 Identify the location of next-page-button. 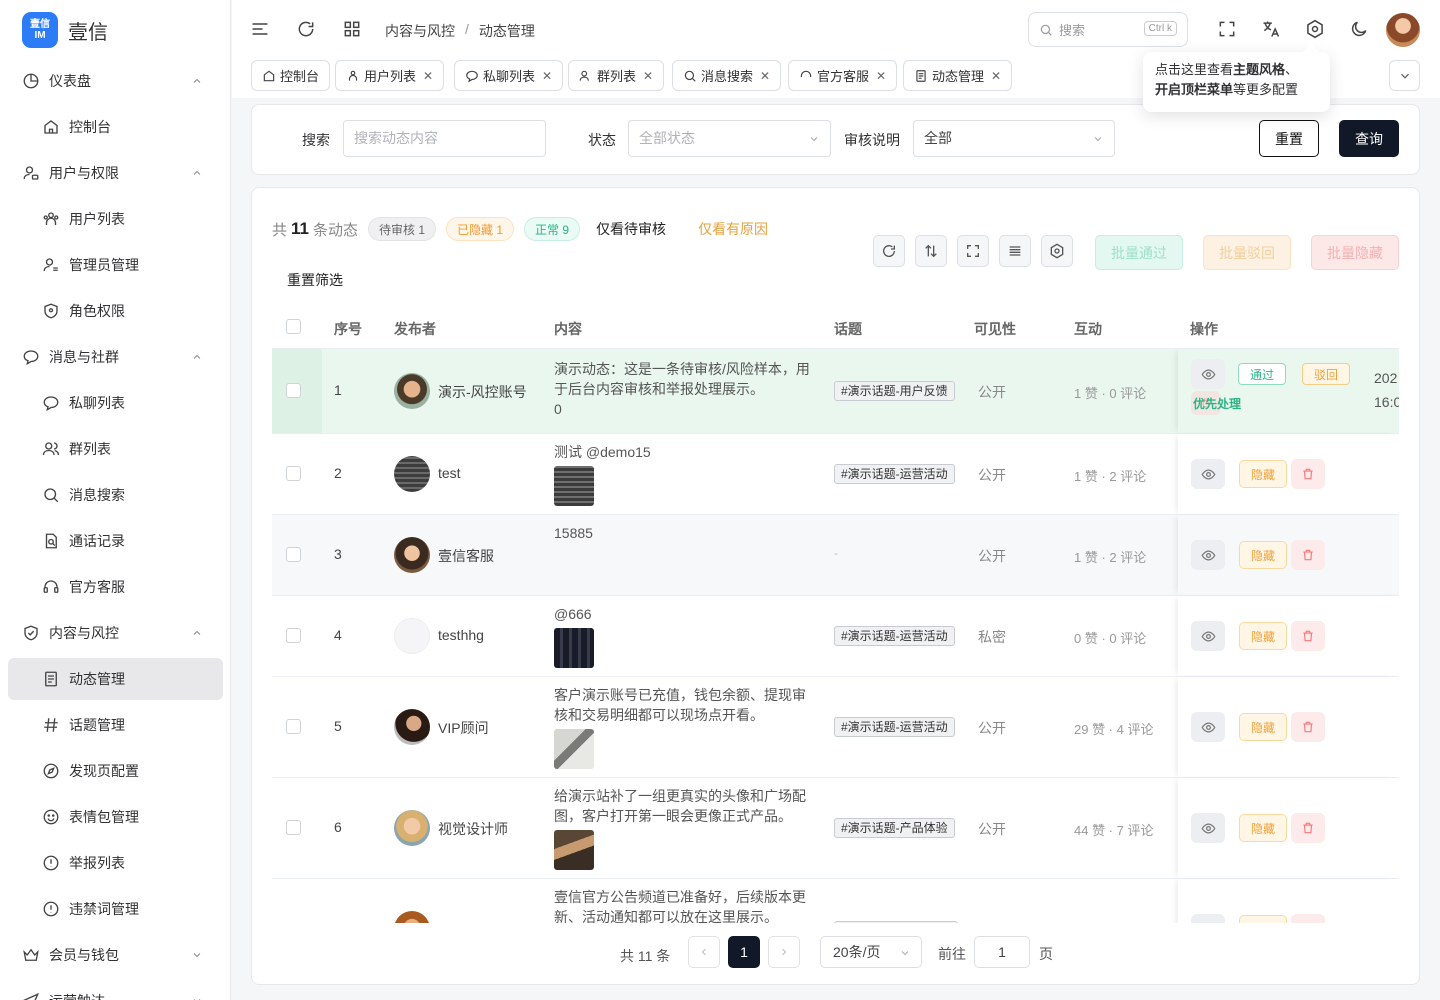
(784, 952).